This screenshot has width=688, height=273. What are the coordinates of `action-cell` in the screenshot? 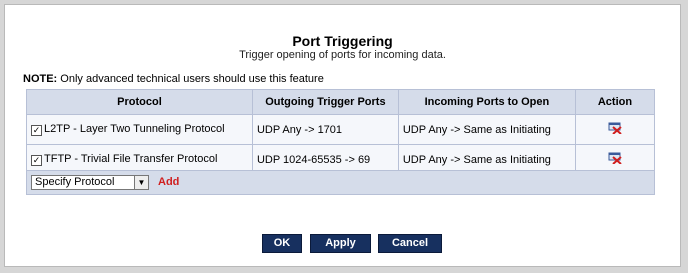 It's located at (615, 129).